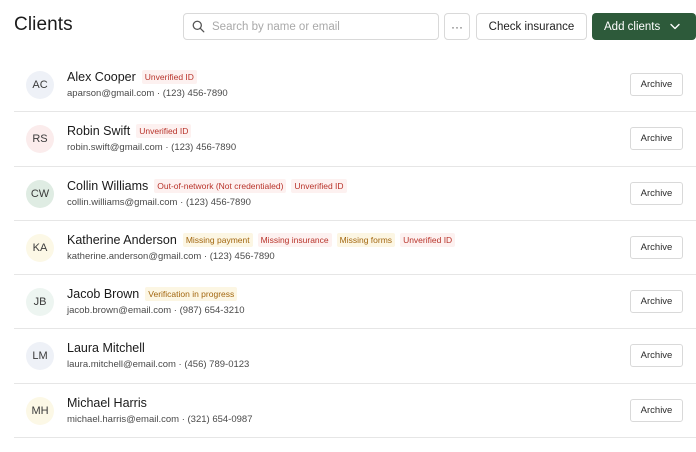 This screenshot has width=696, height=452. Describe the element at coordinates (111, 93) in the screenshot. I see `client-email: aparson@gmail.com` at that location.